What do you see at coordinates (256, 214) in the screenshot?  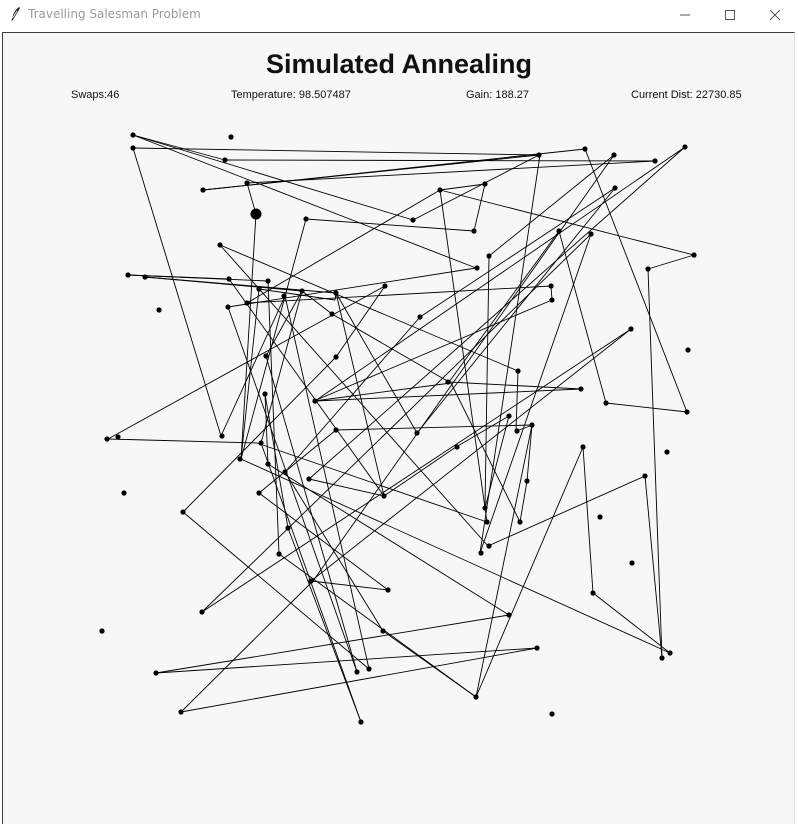 I see `start-city-point` at bounding box center [256, 214].